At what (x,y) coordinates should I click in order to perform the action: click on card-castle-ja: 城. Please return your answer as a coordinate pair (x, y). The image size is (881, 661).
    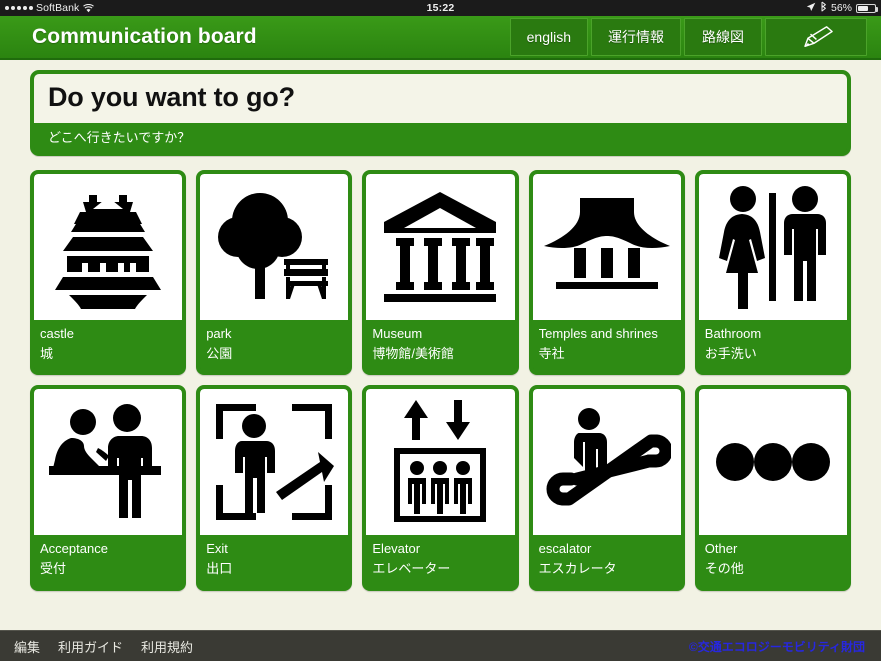
    Looking at the image, I should click on (47, 354).